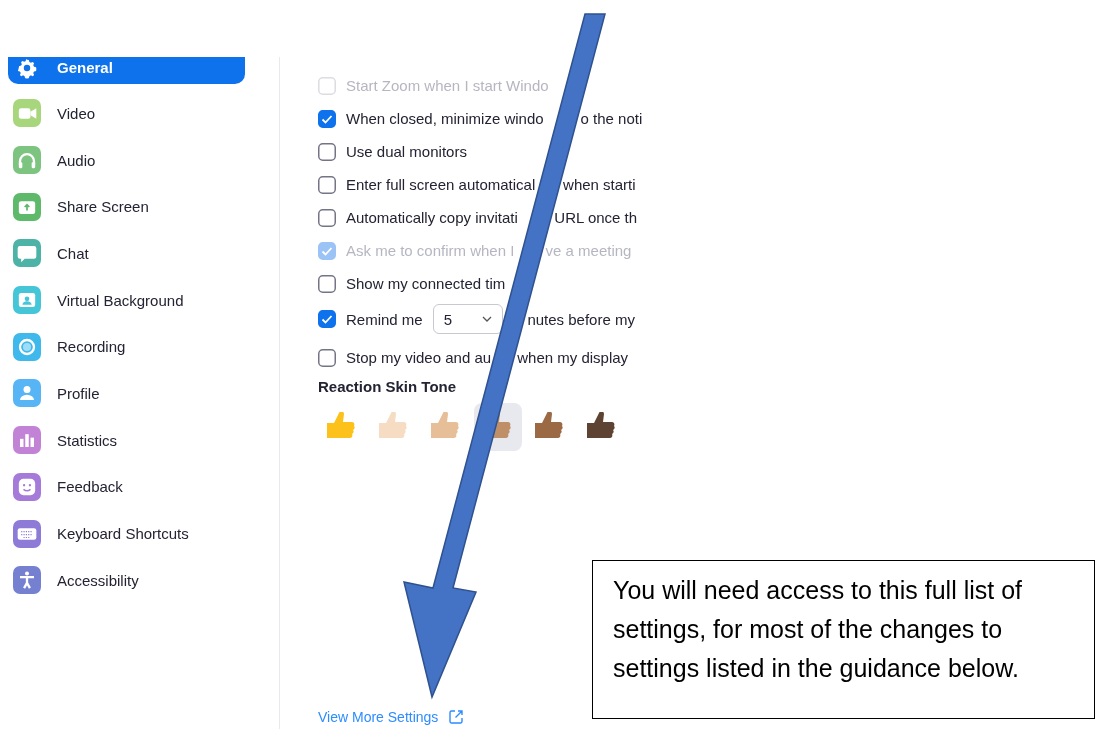  I want to click on bar-chart-icon, so click(27, 440).